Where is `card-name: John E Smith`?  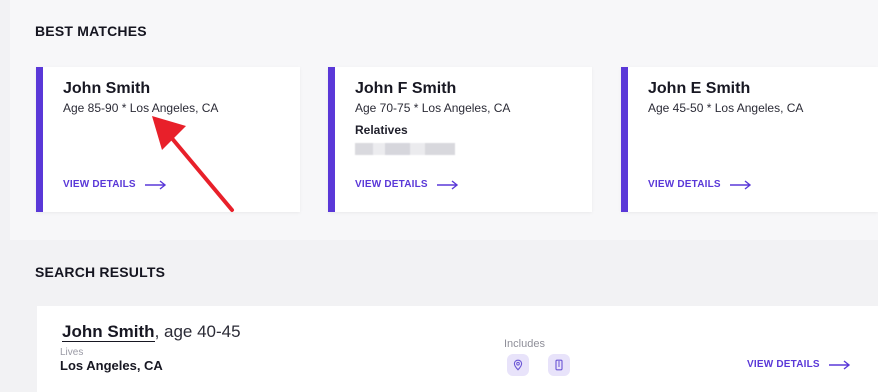 card-name: John E Smith is located at coordinates (699, 88).